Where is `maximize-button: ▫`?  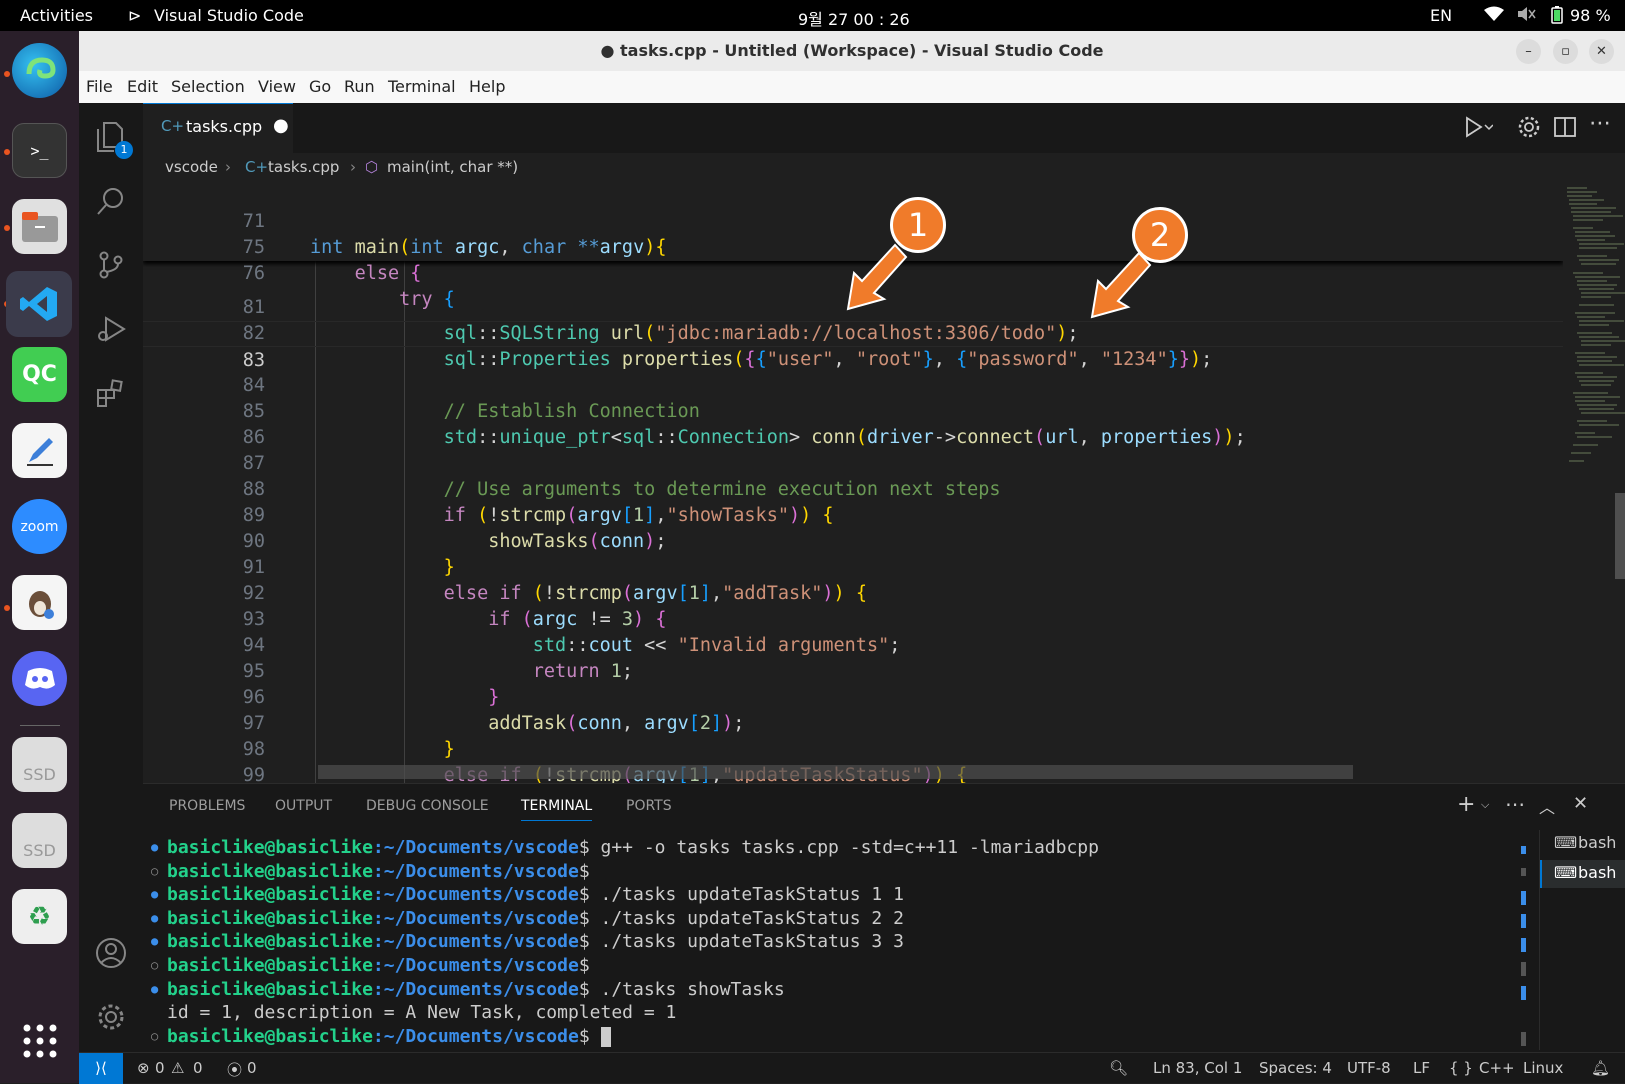
maximize-button: ▫ is located at coordinates (1565, 51).